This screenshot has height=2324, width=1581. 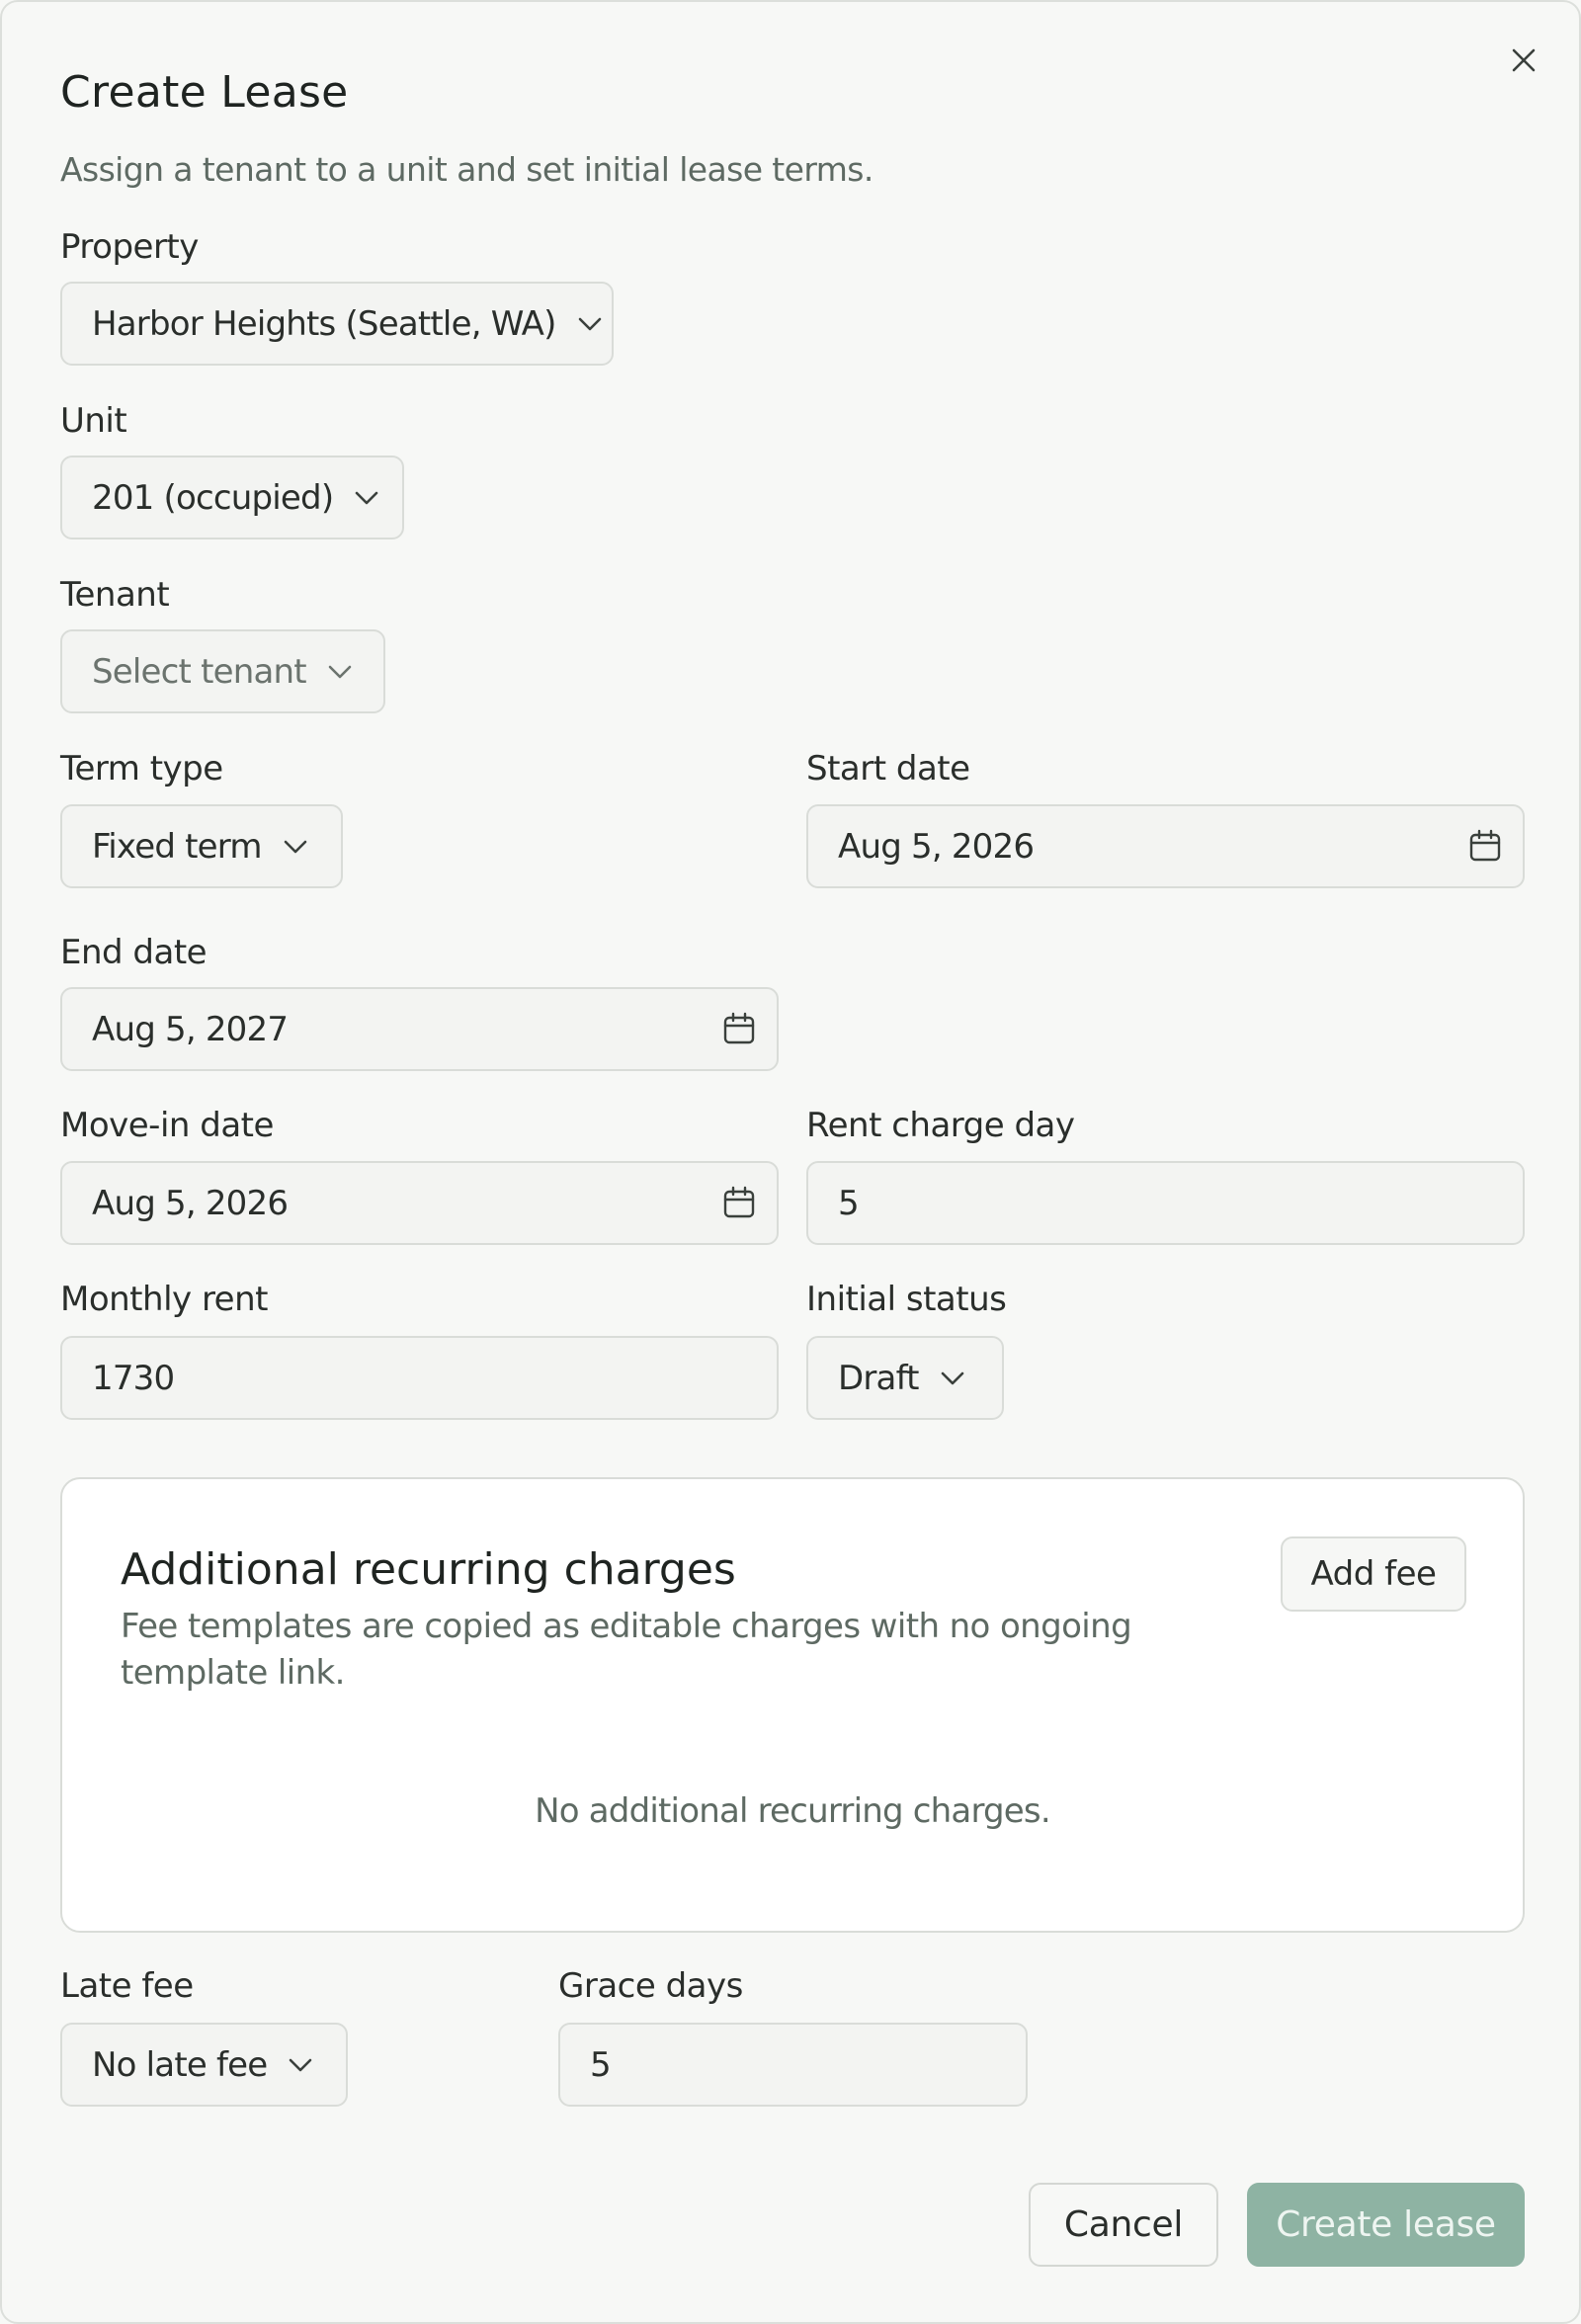 I want to click on create-lease-button: Create lease, so click(x=1386, y=2225).